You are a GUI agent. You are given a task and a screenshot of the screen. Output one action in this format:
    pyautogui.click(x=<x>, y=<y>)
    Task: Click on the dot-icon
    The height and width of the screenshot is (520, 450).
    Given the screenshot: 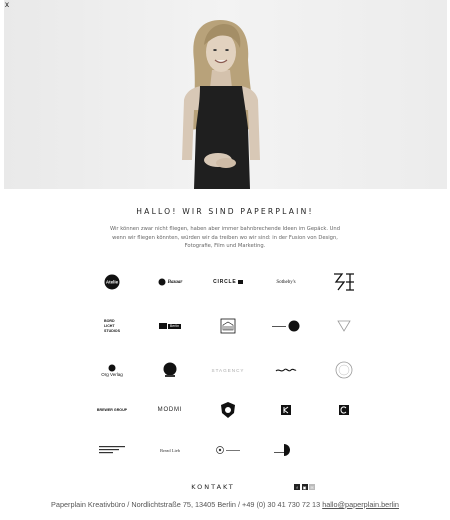 What is the action you would take?
    pyautogui.click(x=220, y=450)
    